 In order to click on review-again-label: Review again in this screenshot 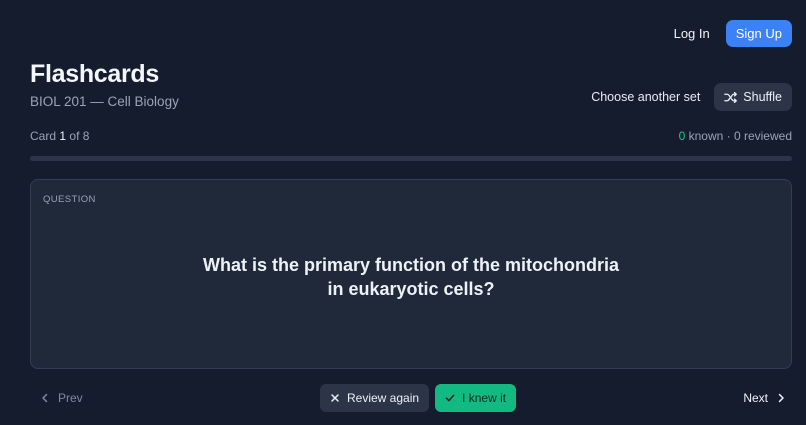, I will do `click(383, 398)`.